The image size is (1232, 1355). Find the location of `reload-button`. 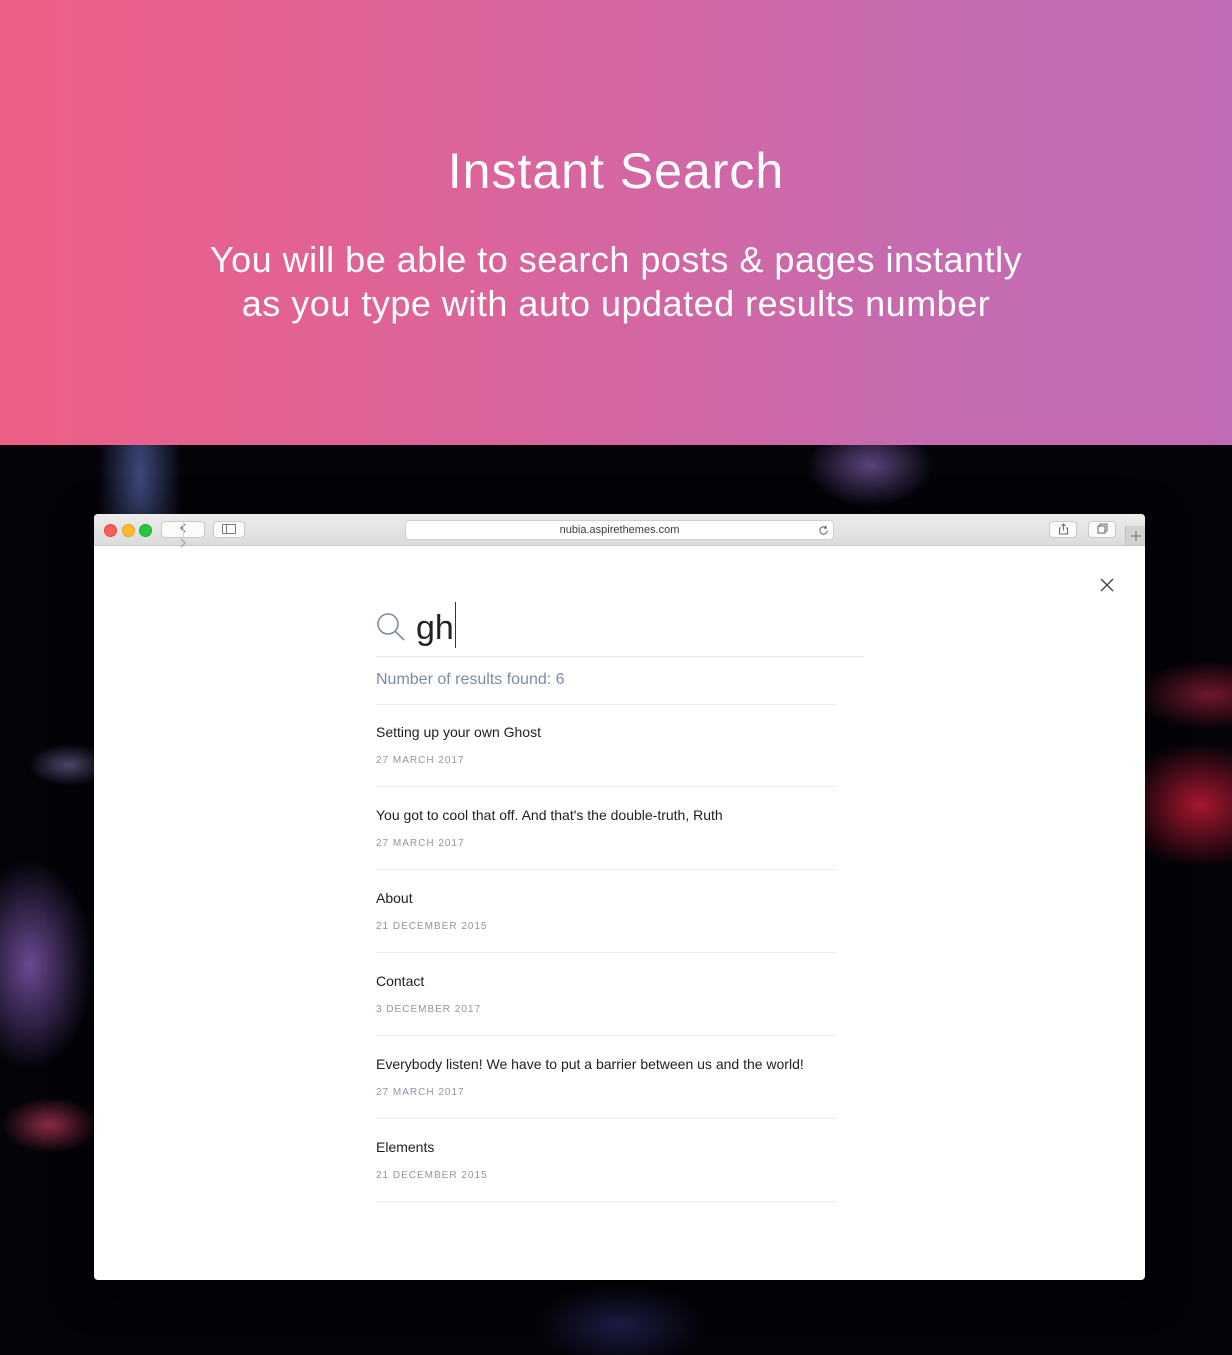

reload-button is located at coordinates (823, 530).